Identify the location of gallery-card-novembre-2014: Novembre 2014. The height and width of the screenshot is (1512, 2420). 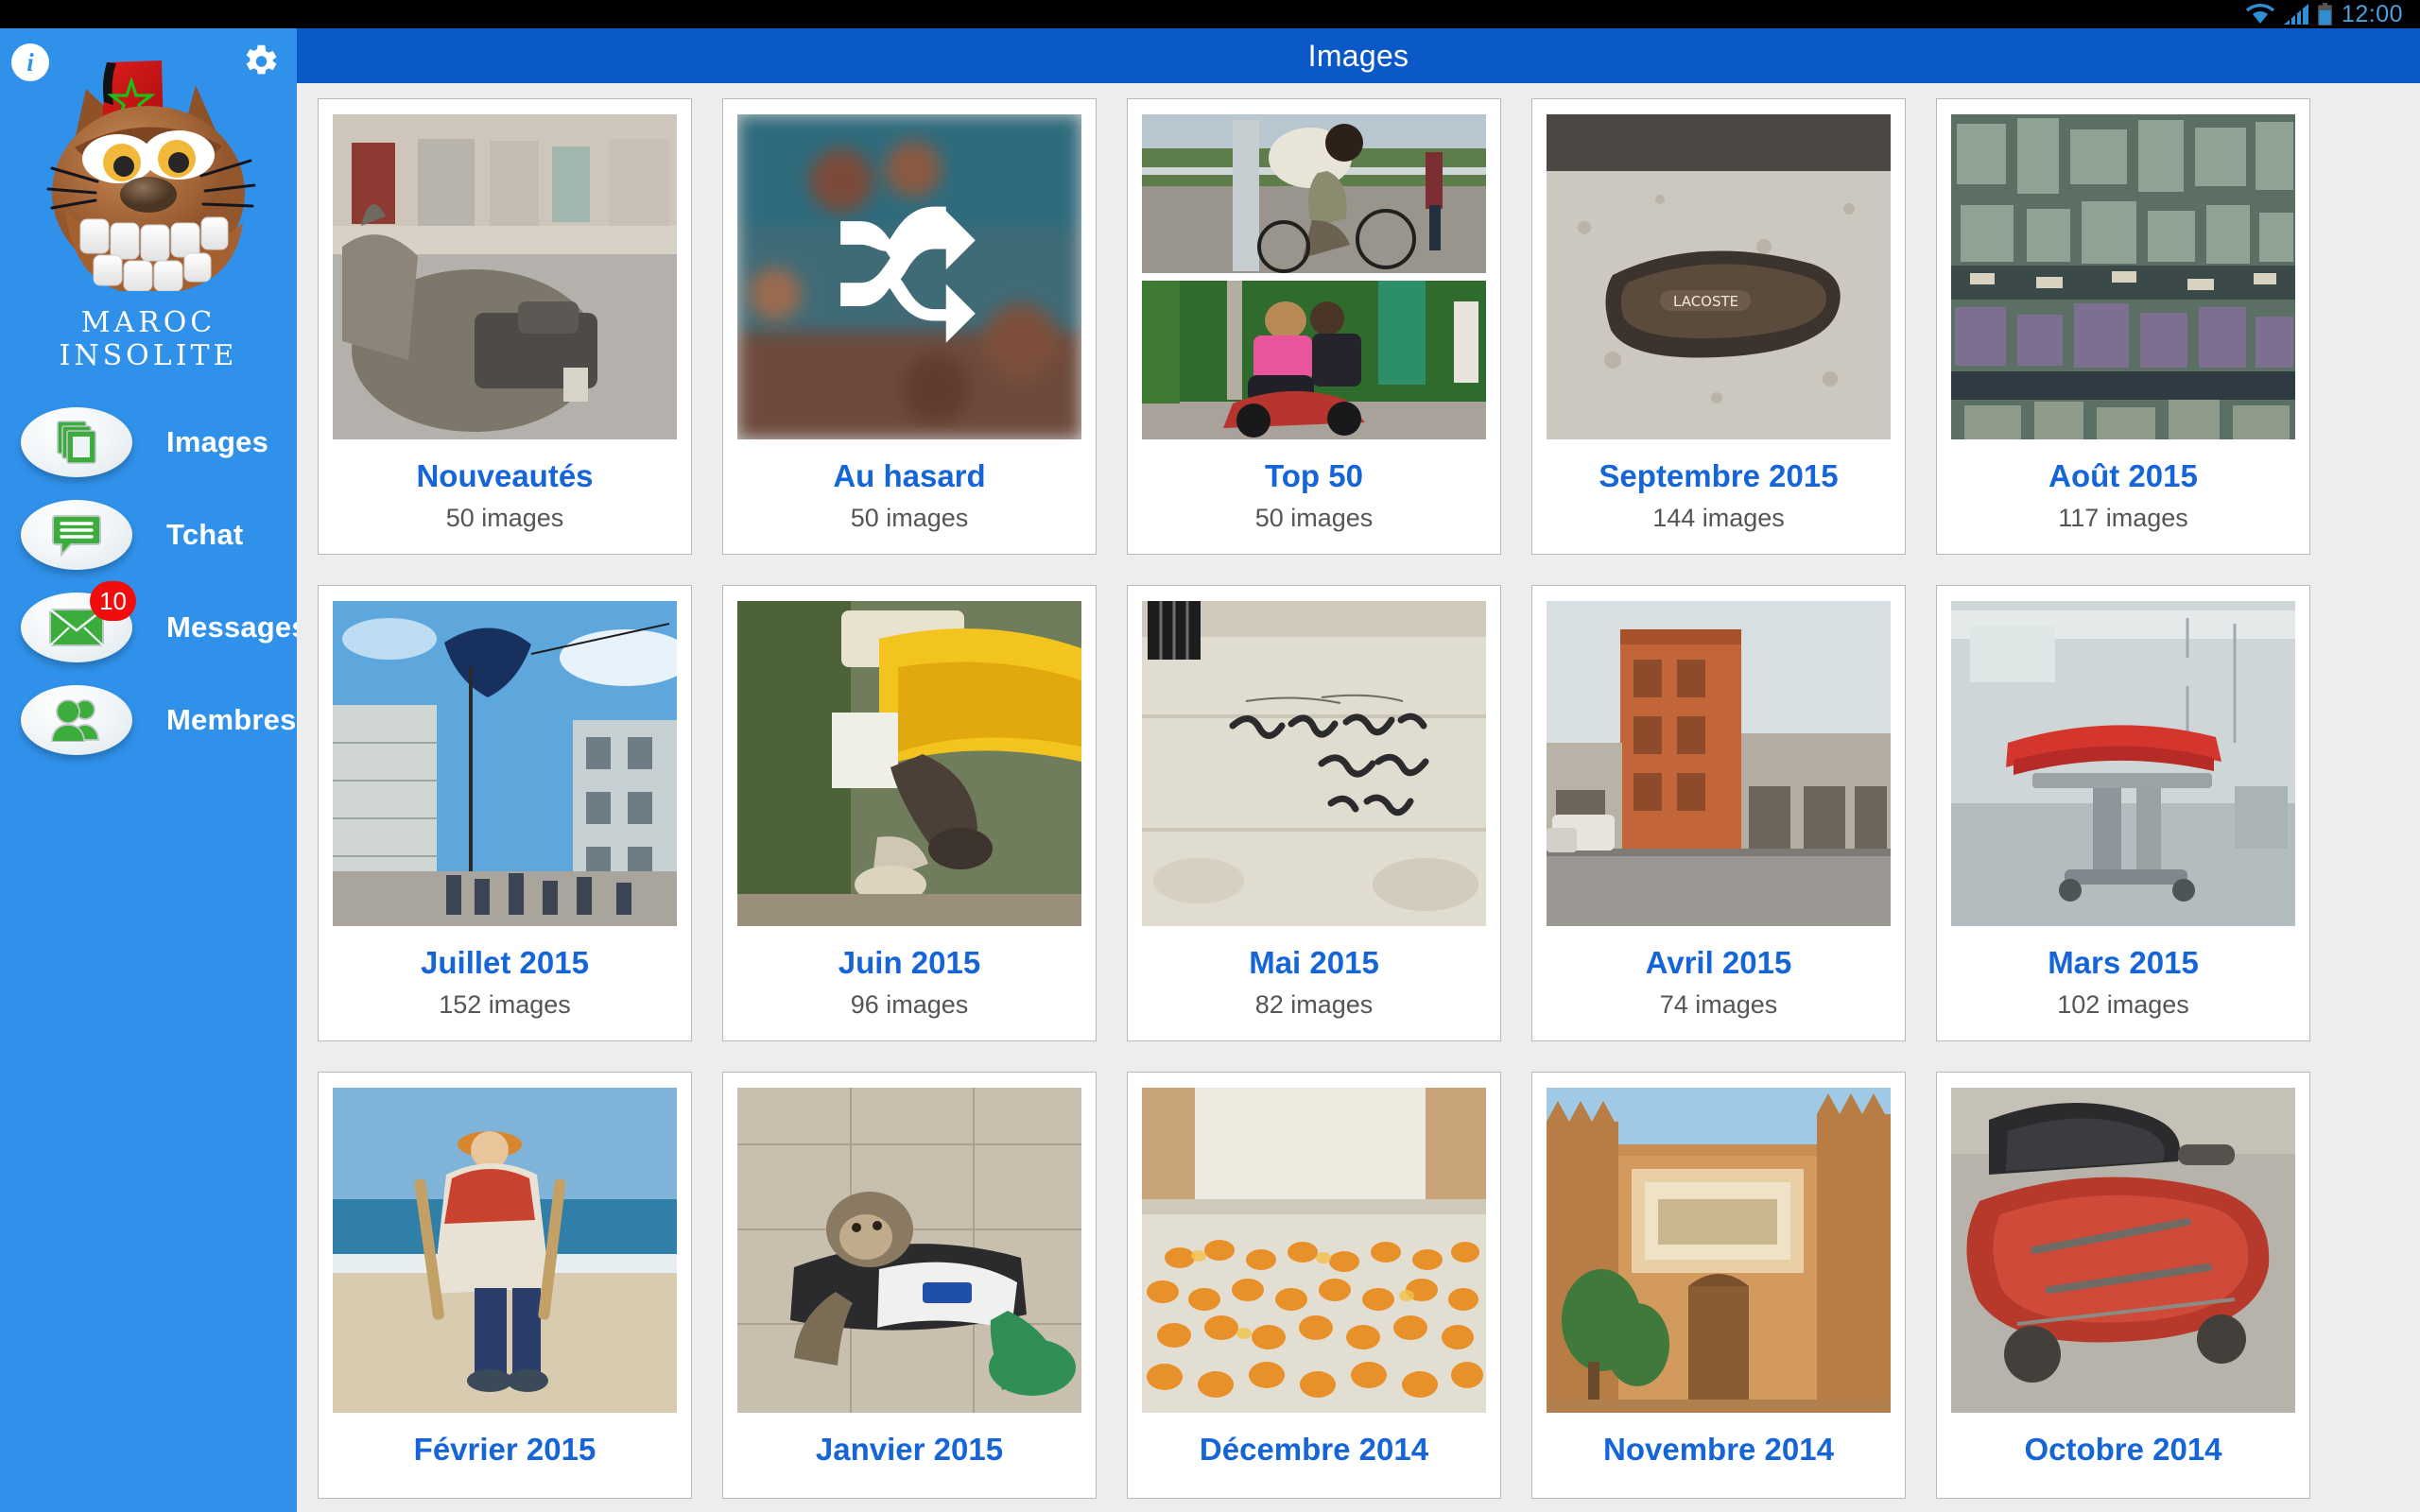
(1718, 1285).